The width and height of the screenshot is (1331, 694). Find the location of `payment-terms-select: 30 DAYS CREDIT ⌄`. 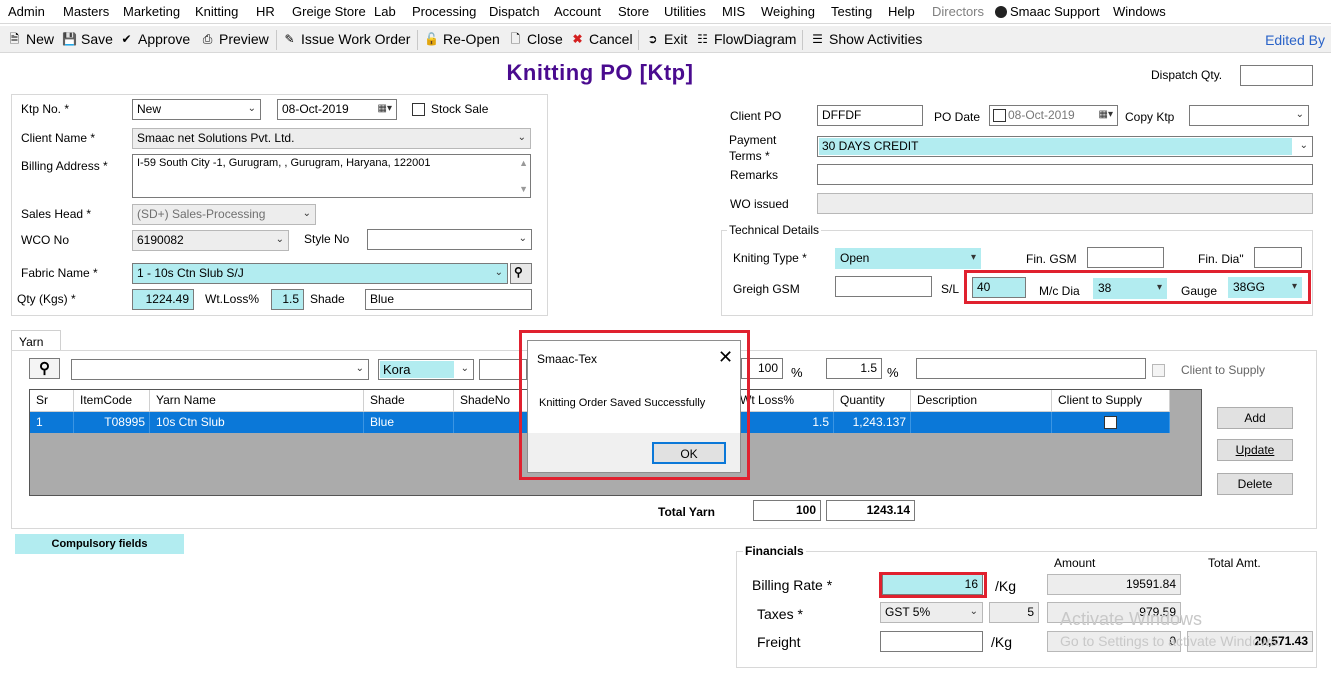

payment-terms-select: 30 DAYS CREDIT ⌄ is located at coordinates (1065, 146).